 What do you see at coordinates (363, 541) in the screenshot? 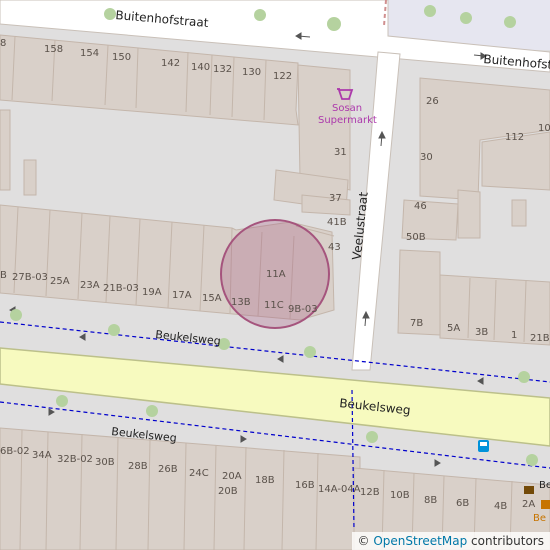
I see `copyright-symbol: ©` at bounding box center [363, 541].